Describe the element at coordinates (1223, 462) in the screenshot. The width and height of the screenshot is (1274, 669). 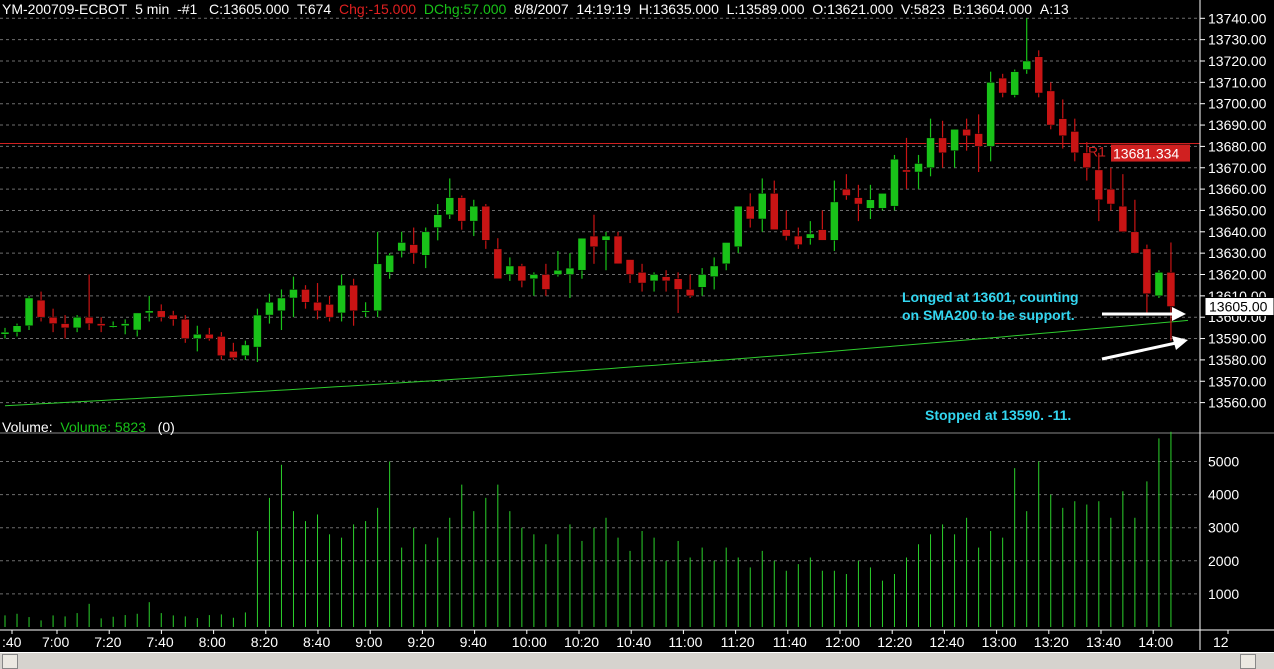
I see `volume-label: 5000` at that location.